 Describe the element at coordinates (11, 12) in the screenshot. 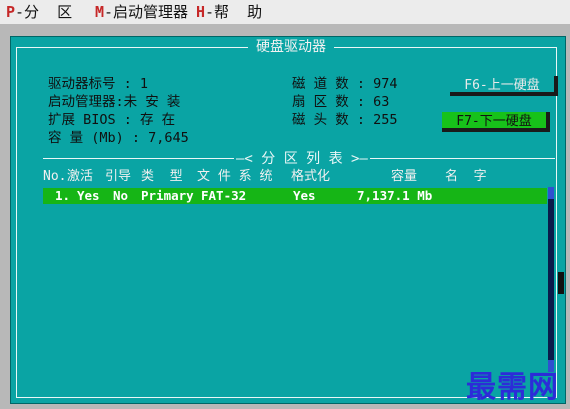

I see `menu-partition-hotkey: P` at that location.